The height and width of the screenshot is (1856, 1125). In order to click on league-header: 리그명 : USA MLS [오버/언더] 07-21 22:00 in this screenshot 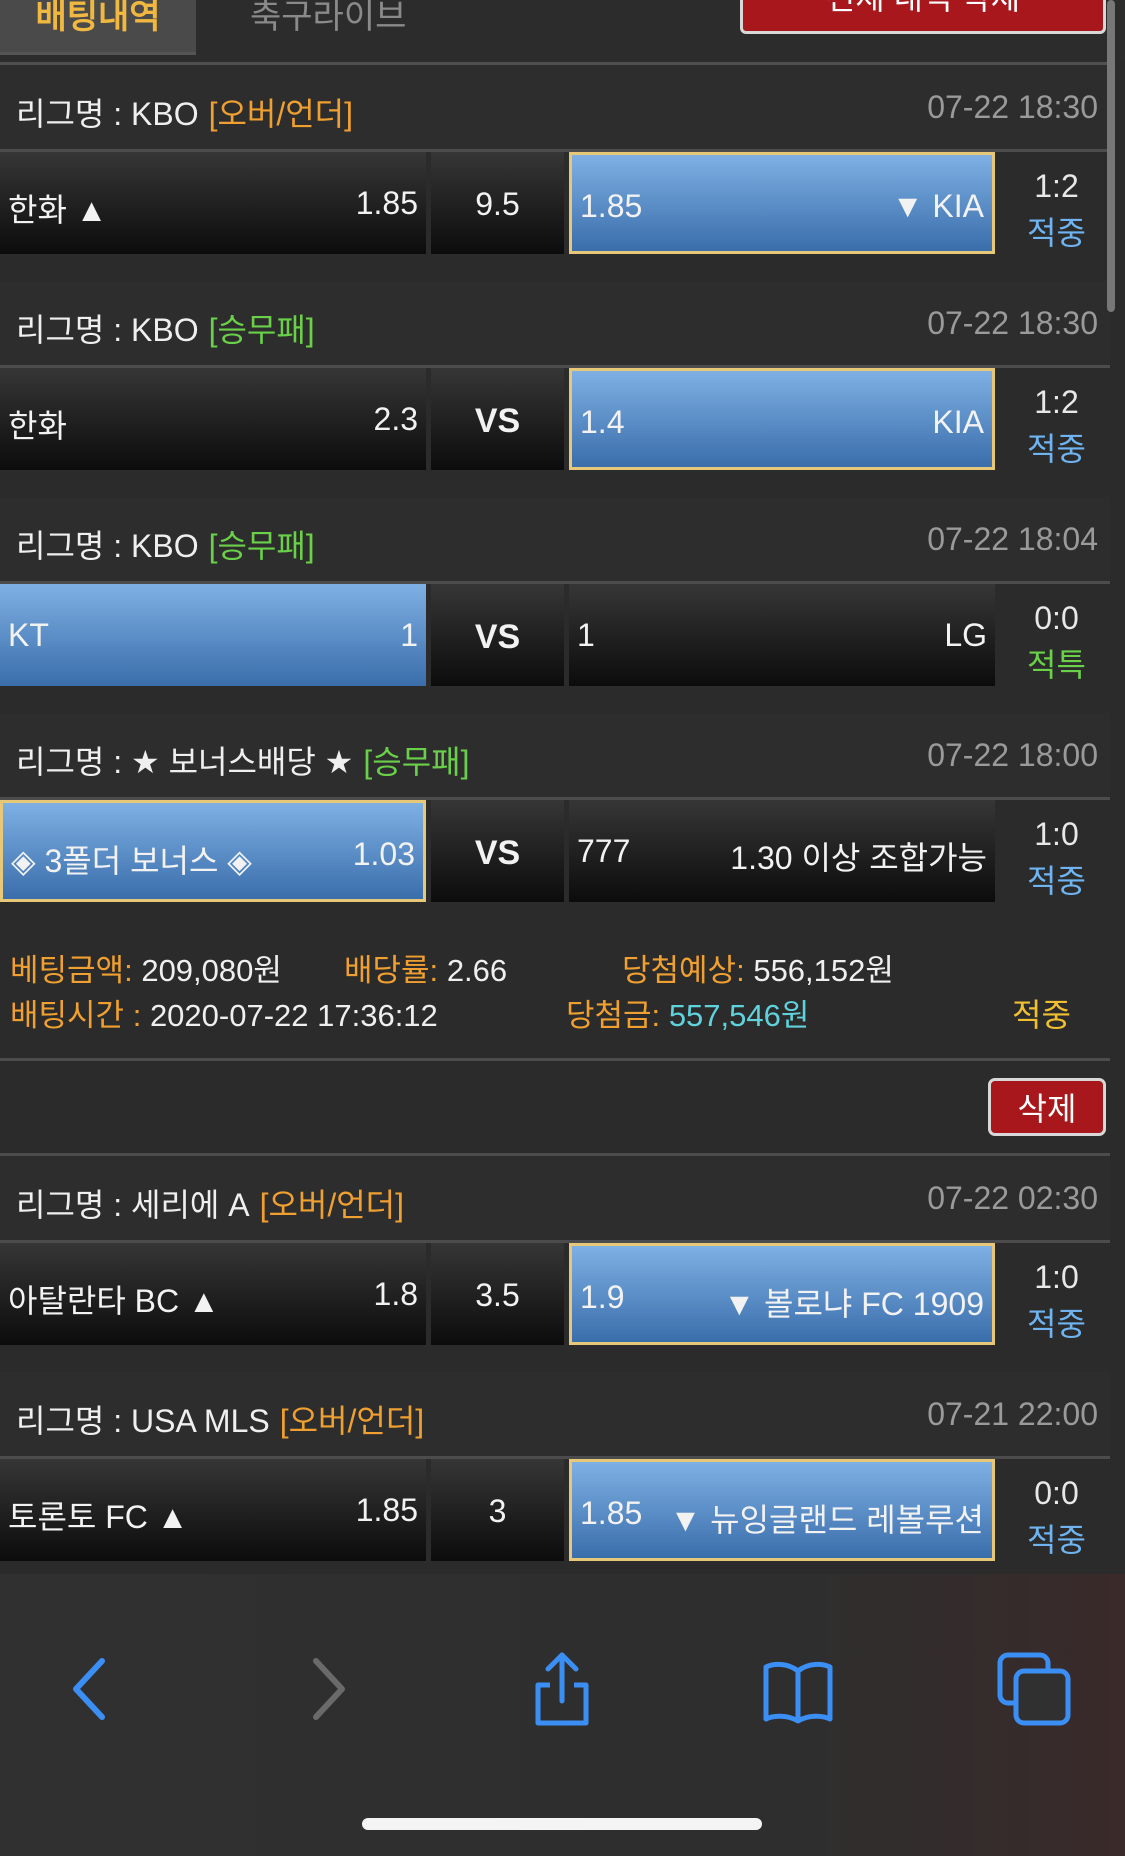, I will do `click(555, 1415)`.